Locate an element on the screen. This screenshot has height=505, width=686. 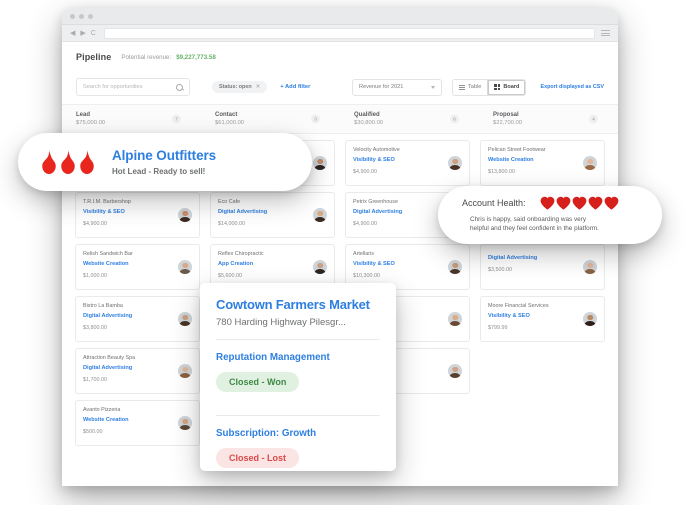
potential-revenue-value: $9,227,773.58 is located at coordinates (196, 57).